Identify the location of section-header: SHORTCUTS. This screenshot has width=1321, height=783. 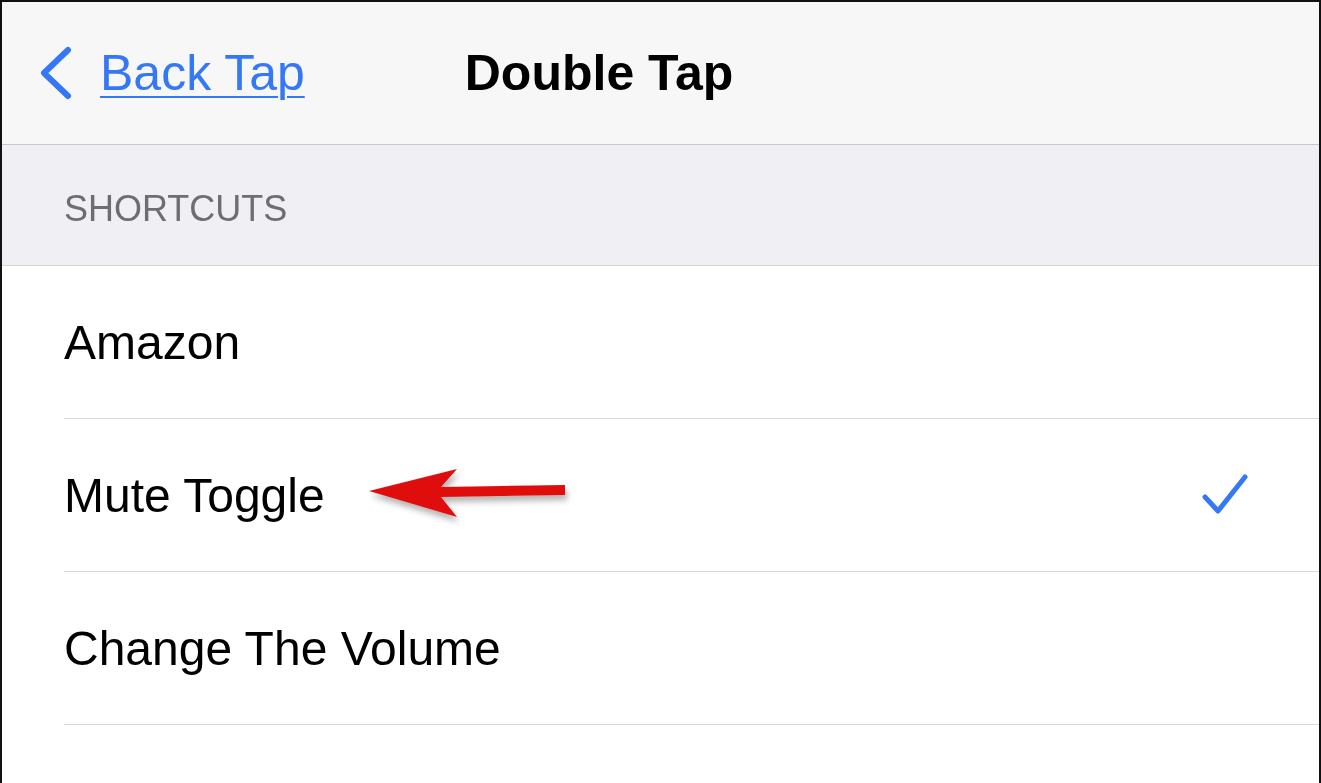
(176, 209).